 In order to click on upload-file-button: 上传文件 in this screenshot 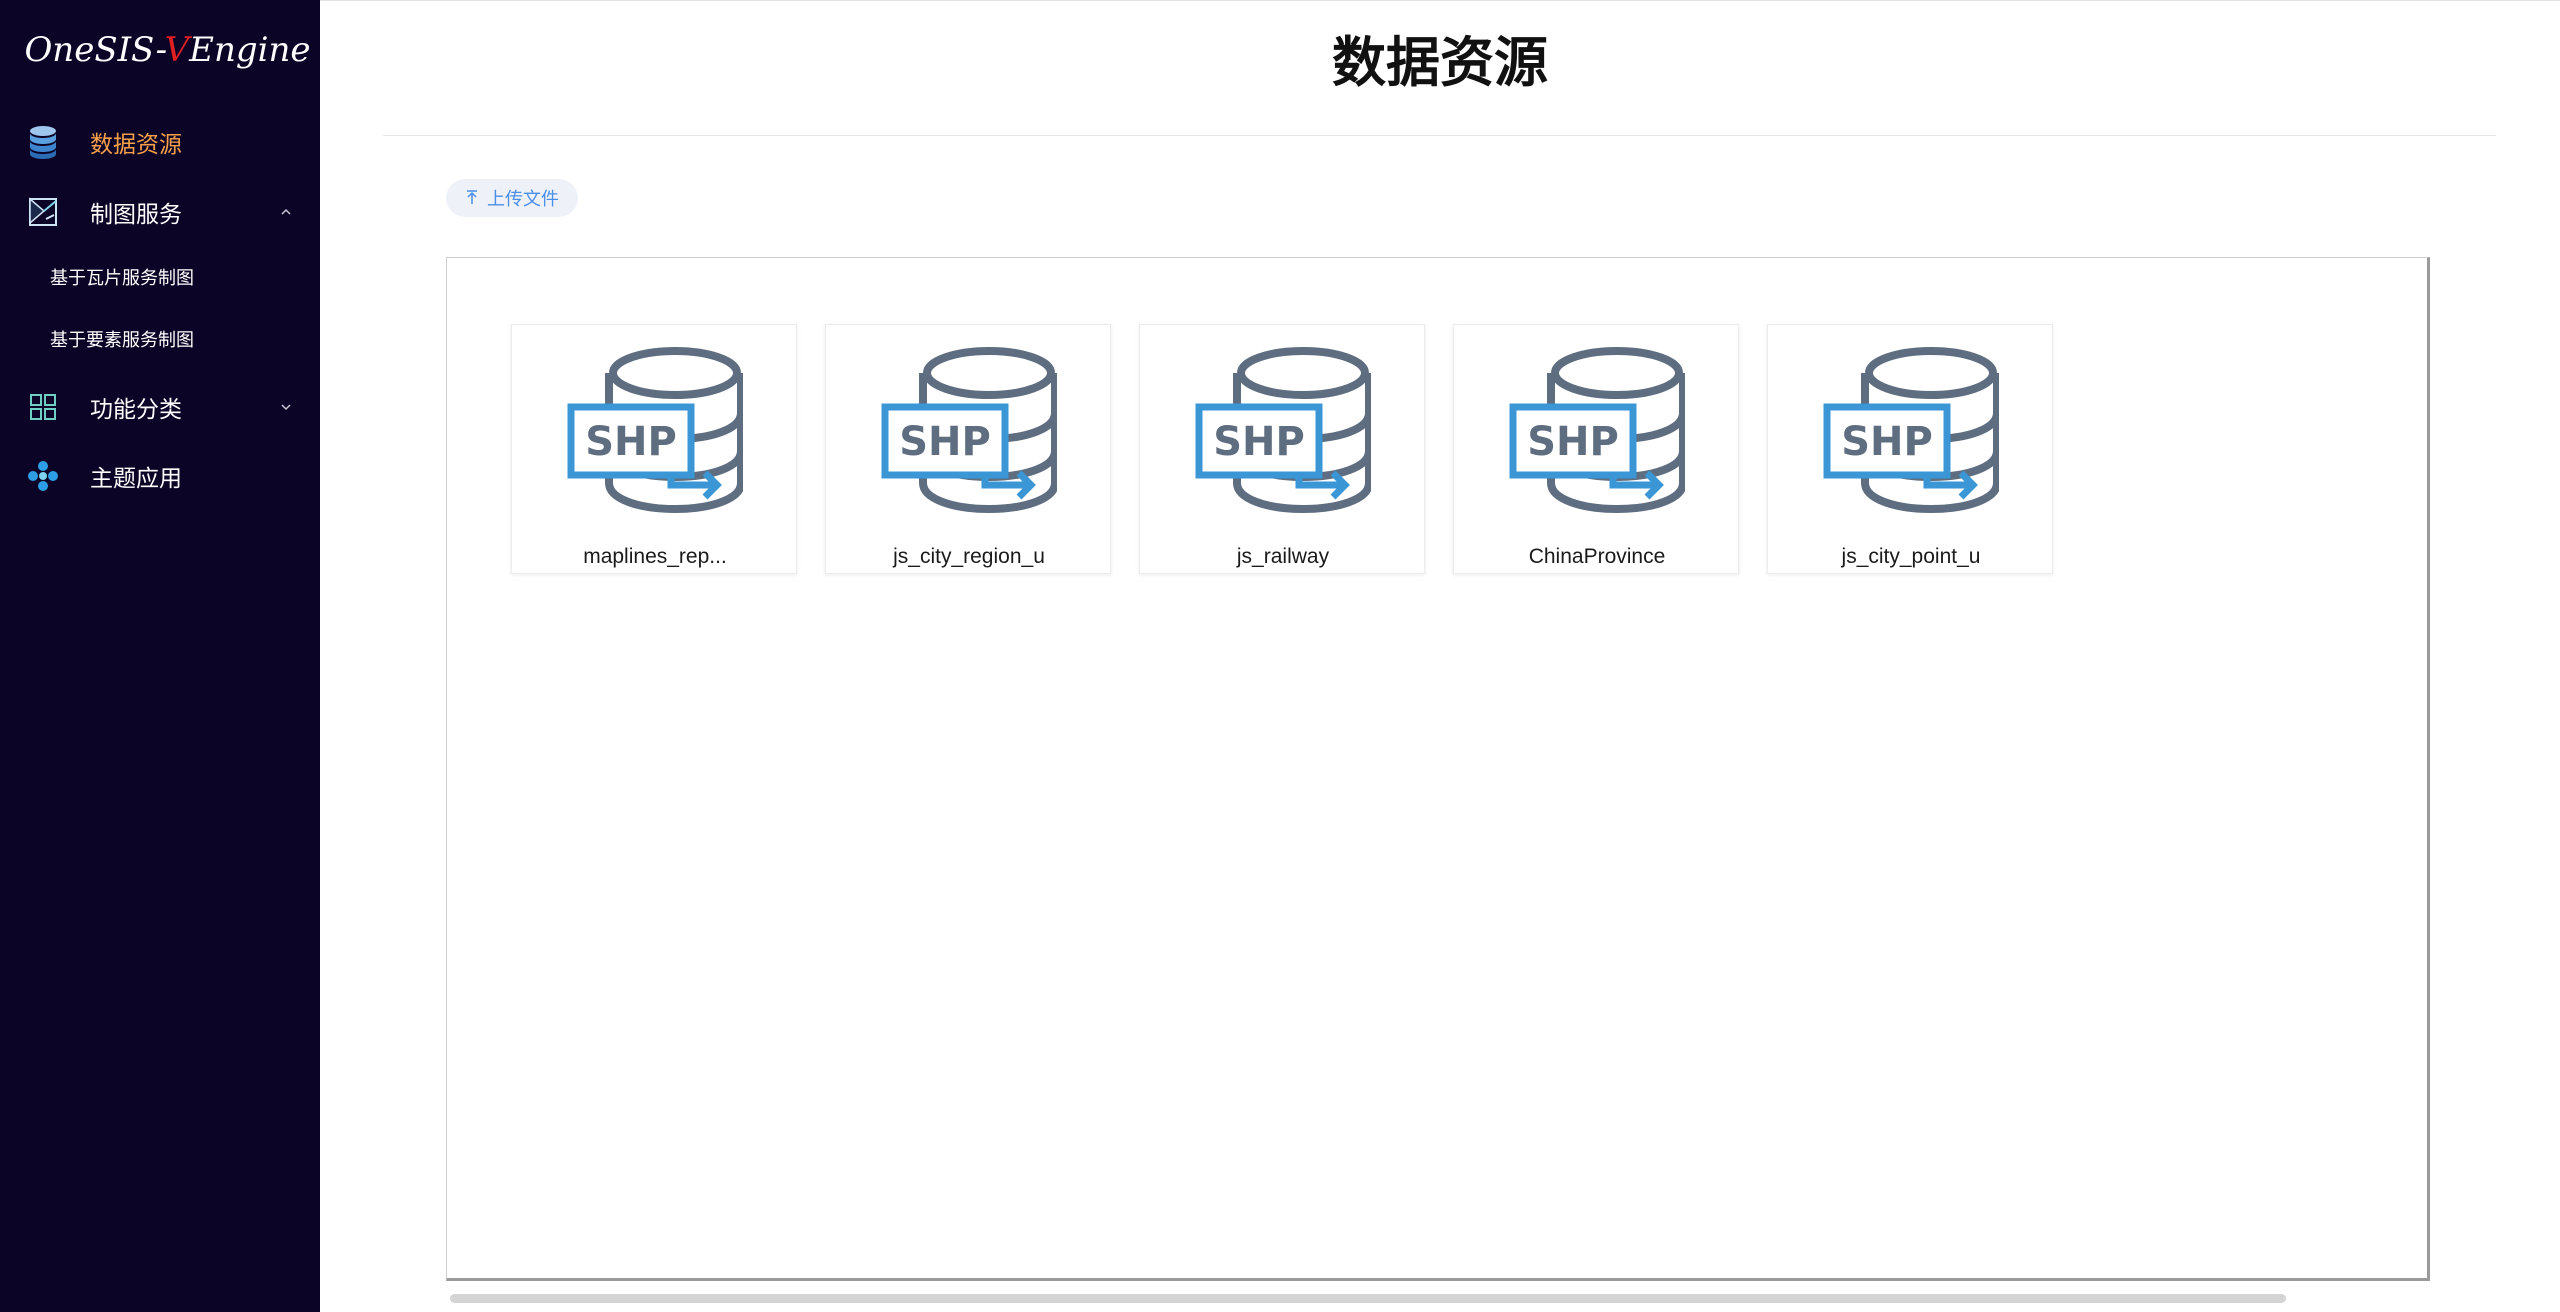, I will do `click(512, 198)`.